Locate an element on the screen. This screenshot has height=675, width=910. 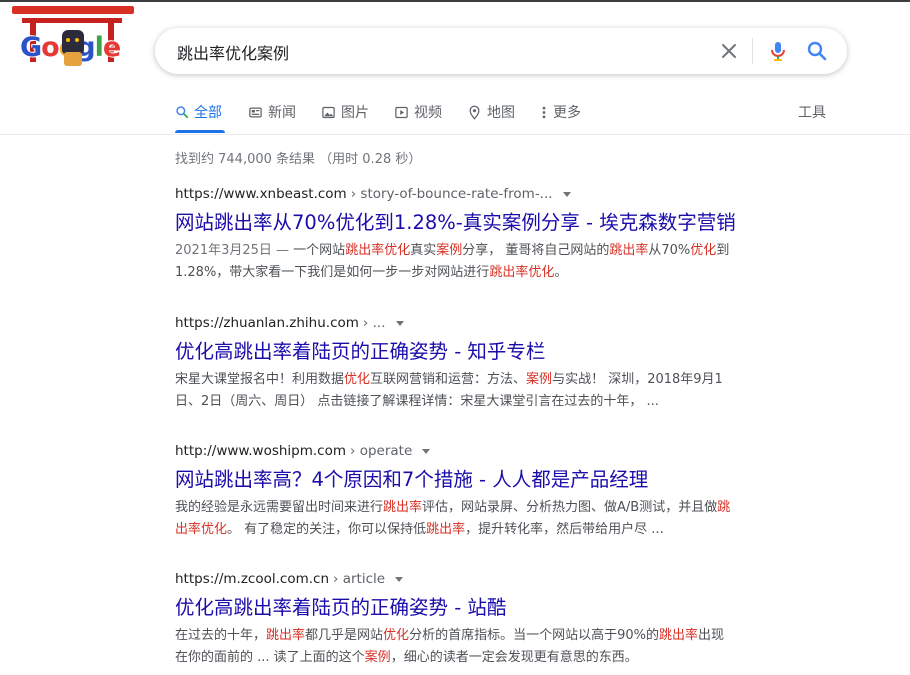
google-doodle-logo: Google is located at coordinates (73, 40).